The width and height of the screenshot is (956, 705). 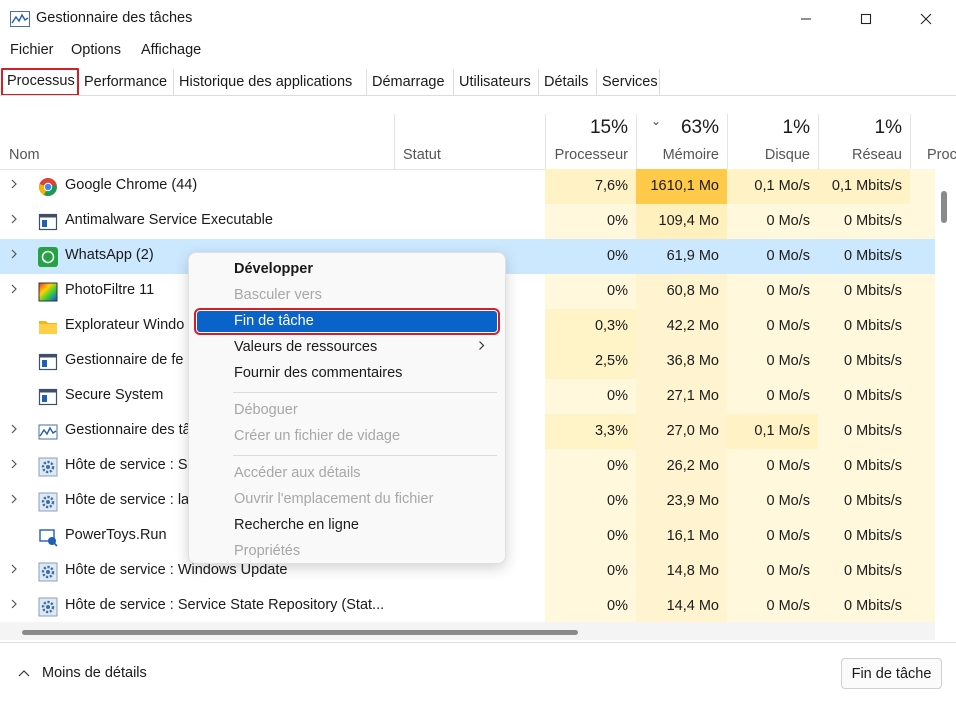 What do you see at coordinates (169, 220) in the screenshot?
I see `process-name: Antimalware Service Executable` at bounding box center [169, 220].